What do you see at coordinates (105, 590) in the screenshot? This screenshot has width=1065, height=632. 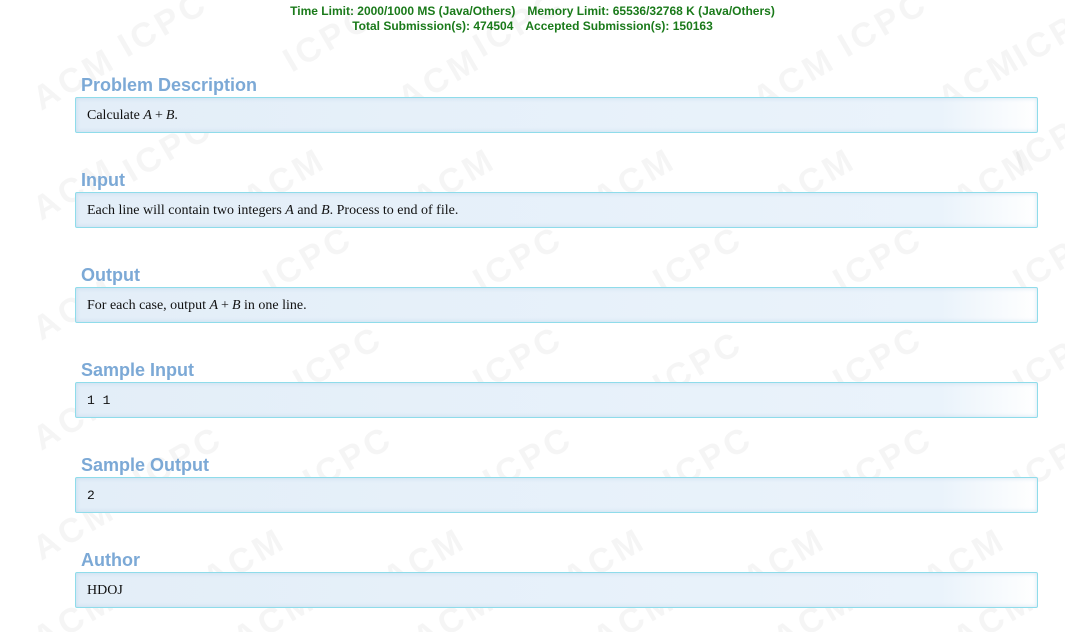 I see `author-text: HDOJ` at bounding box center [105, 590].